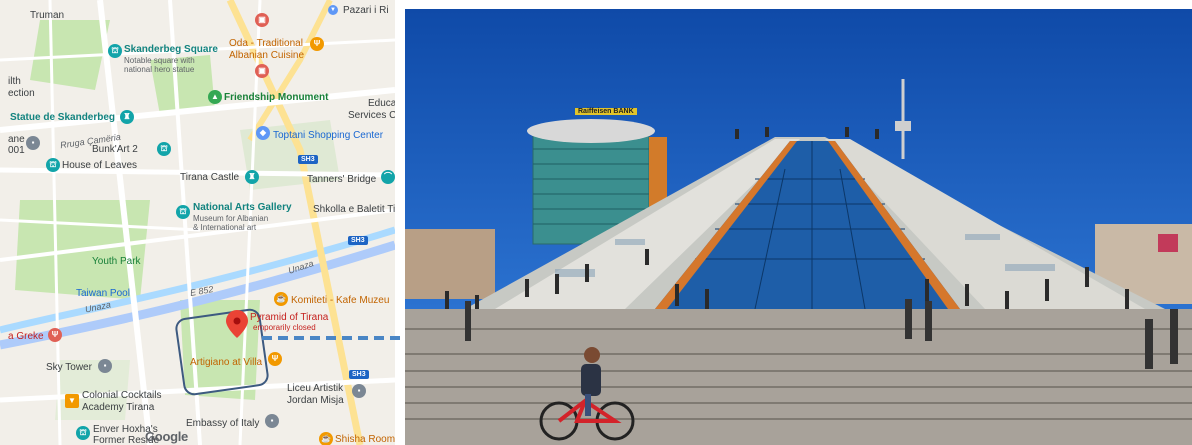 The width and height of the screenshot is (1192, 445). Describe the element at coordinates (226, 362) in the screenshot. I see `map-label-artigiano: Artigiano at Villa` at that location.